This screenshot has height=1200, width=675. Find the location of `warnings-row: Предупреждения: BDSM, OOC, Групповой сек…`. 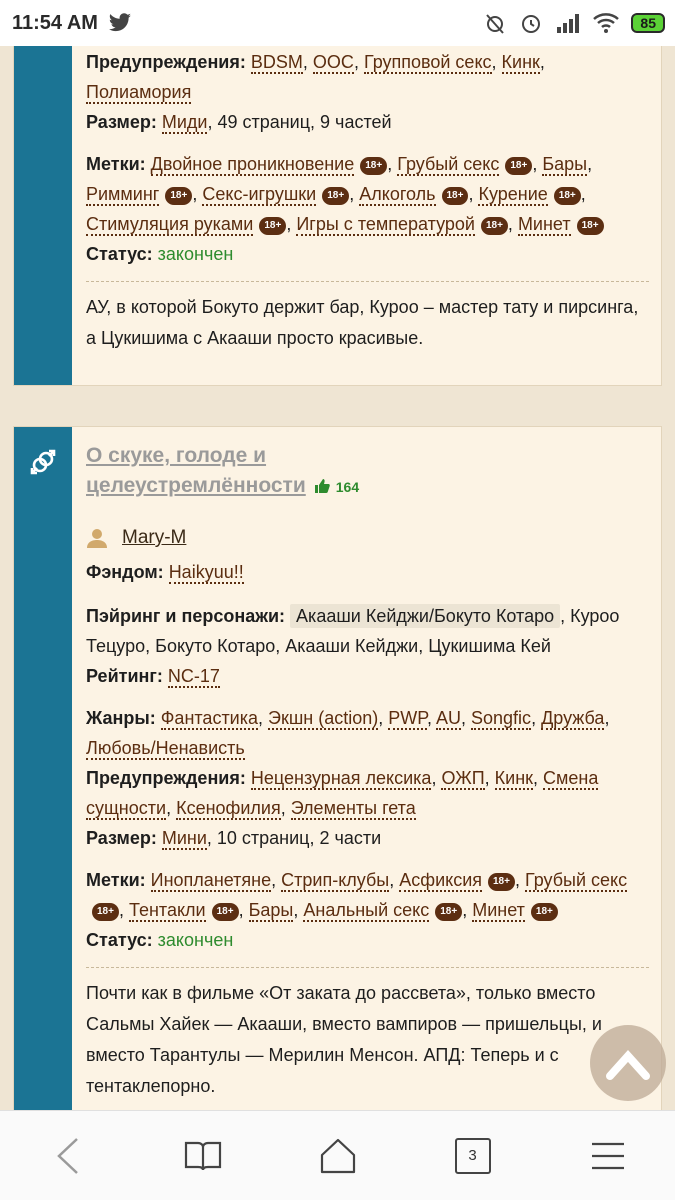

warnings-row: Предупреждения: BDSM, OOC, Групповой сек… is located at coordinates (315, 78).